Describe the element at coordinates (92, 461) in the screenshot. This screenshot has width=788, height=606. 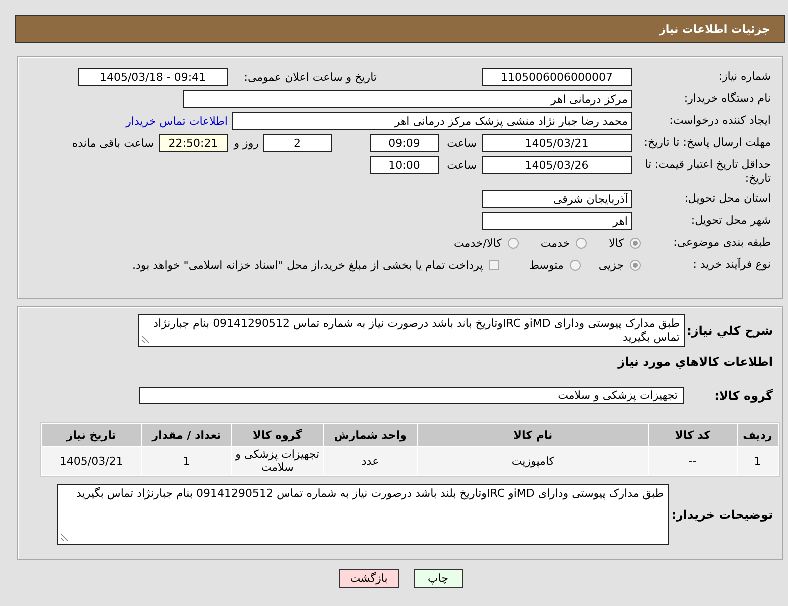
I see `table-cell: 1405/03/21` at that location.